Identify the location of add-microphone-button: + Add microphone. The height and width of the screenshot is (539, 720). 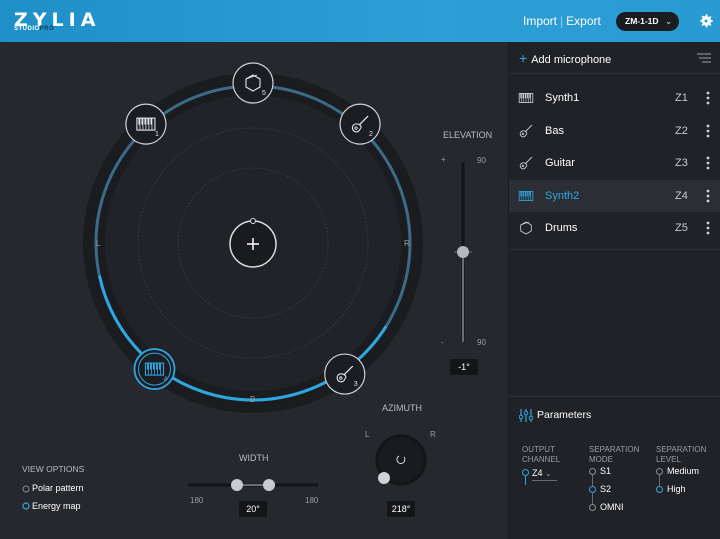
(565, 58).